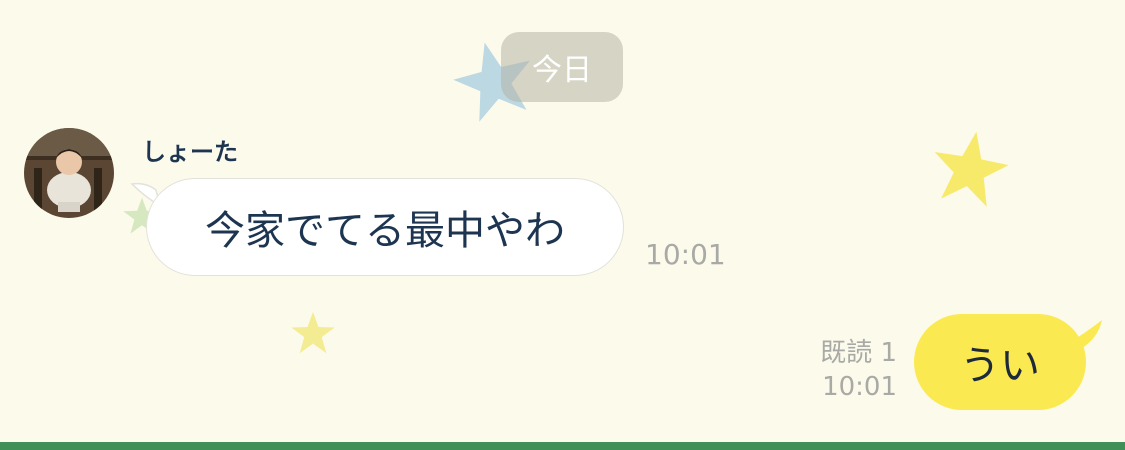 The height and width of the screenshot is (450, 1125). What do you see at coordinates (562, 70) in the screenshot?
I see `date-separator-label: 今日` at bounding box center [562, 70].